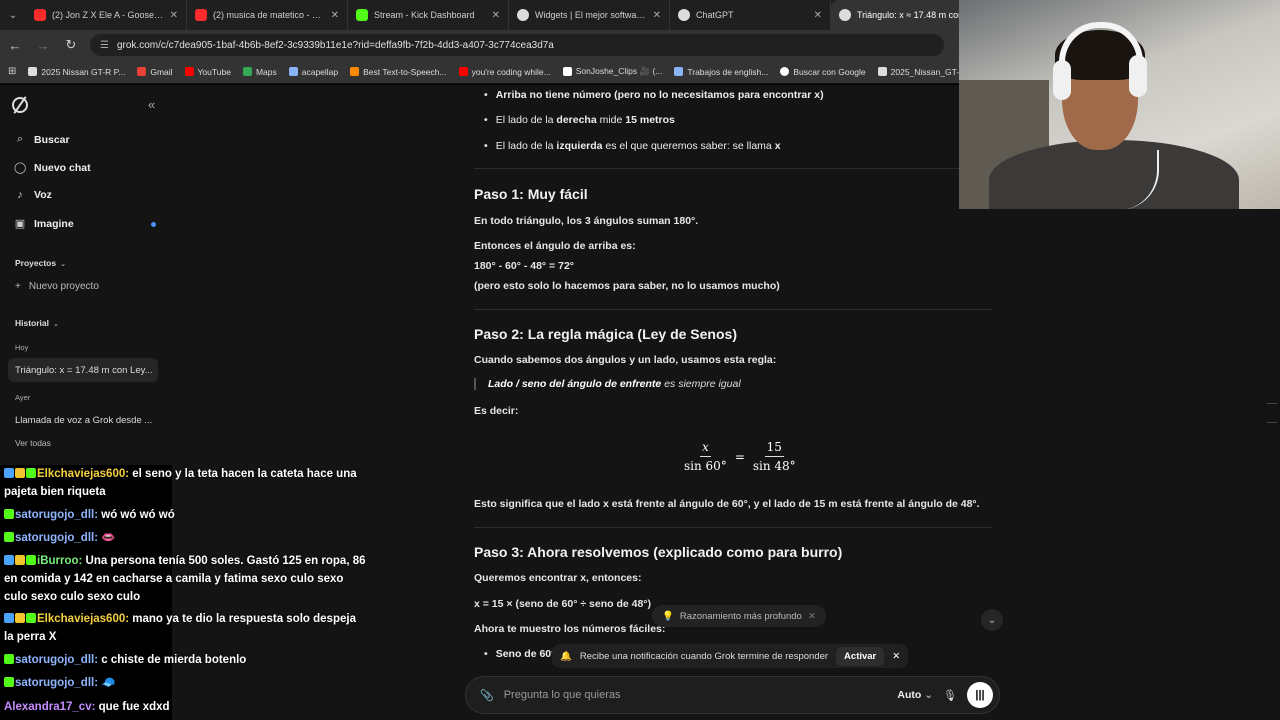 The width and height of the screenshot is (1280, 720). What do you see at coordinates (20, 105) in the screenshot?
I see `grok-logo-icon` at bounding box center [20, 105].